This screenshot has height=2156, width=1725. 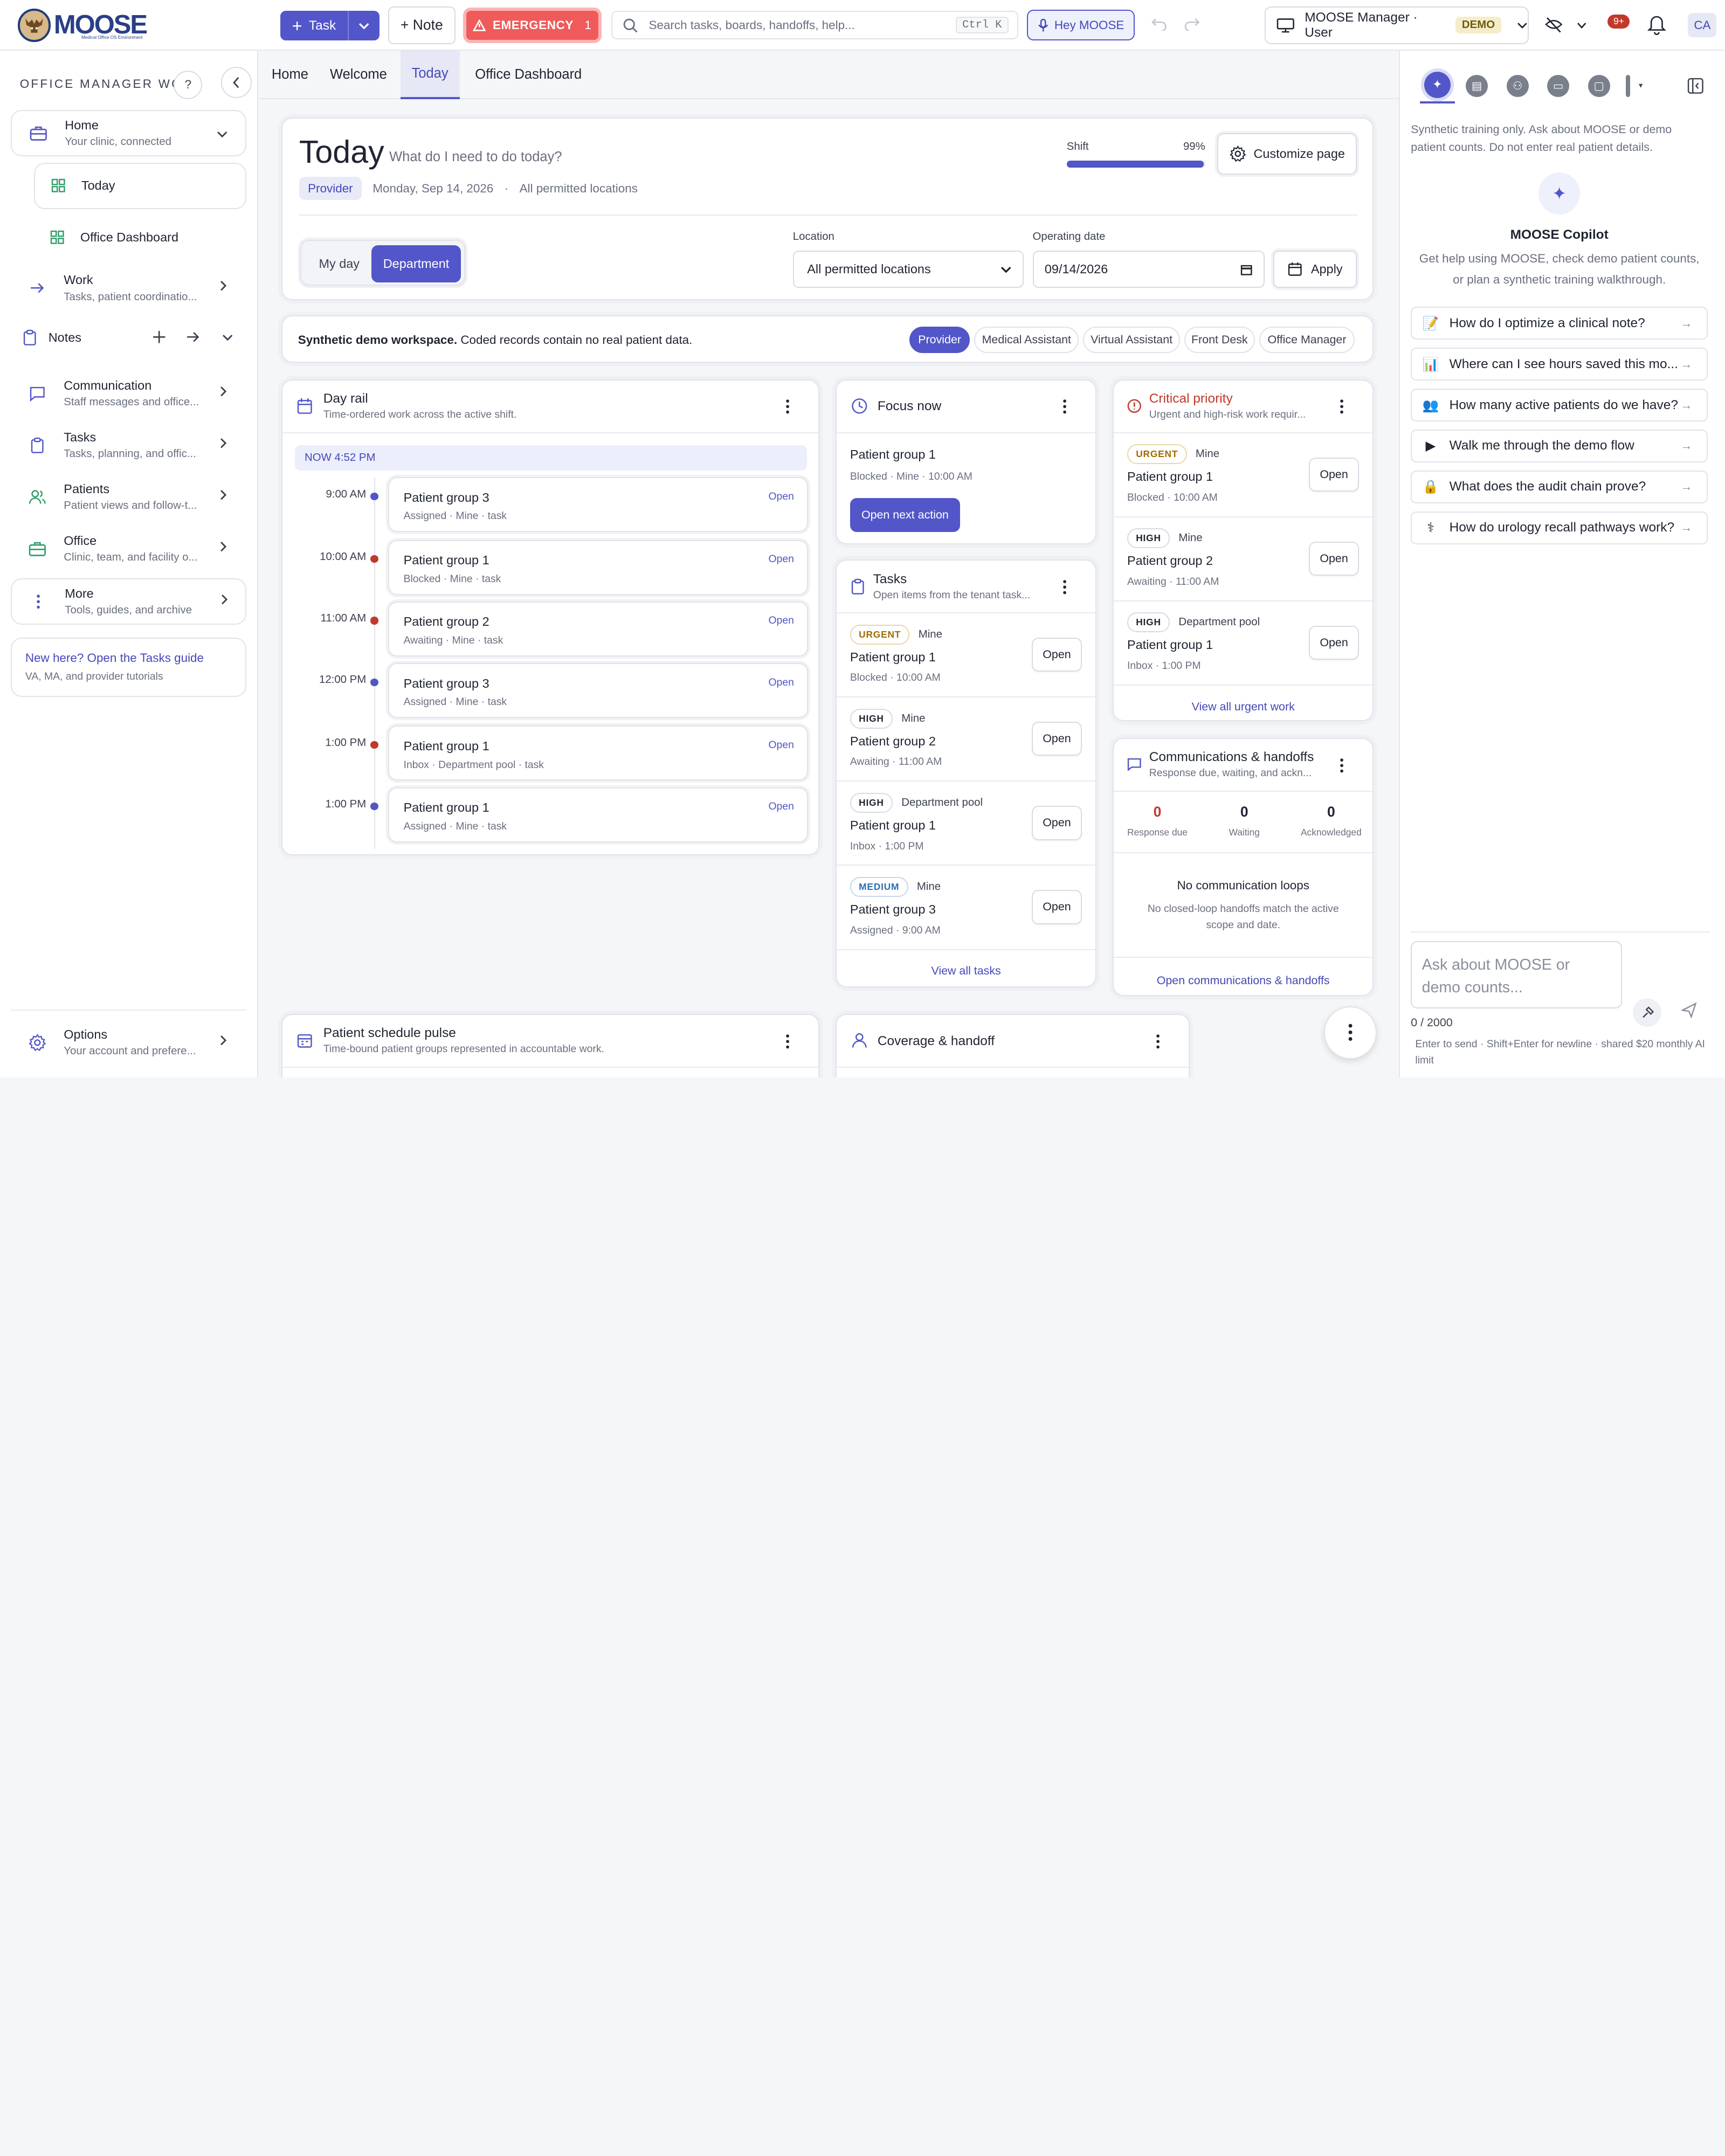 I want to click on collapse-sidebar-button, so click(x=236, y=82).